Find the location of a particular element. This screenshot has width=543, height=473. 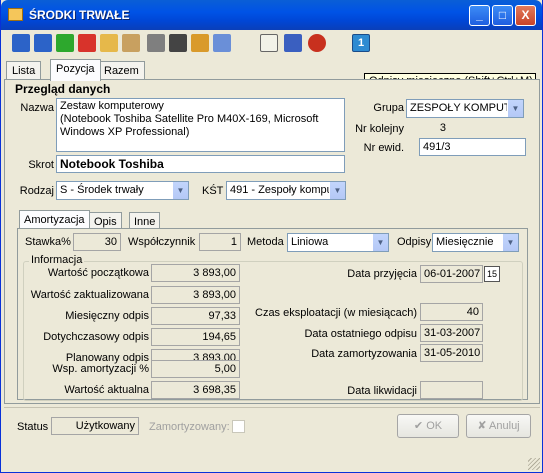

kst-select: 491 - Zespoły kompu ▼ is located at coordinates (286, 190).